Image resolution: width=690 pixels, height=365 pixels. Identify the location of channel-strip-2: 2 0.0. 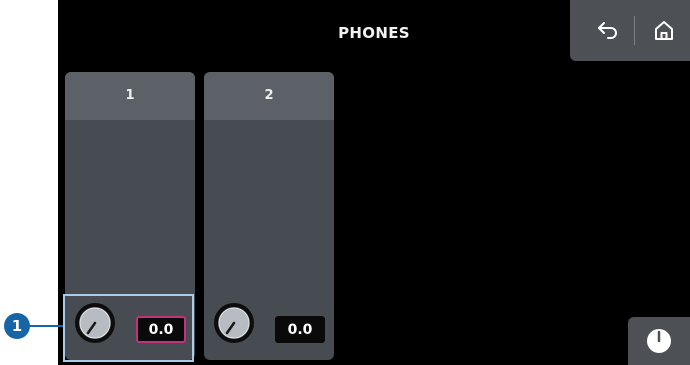
(269, 216).